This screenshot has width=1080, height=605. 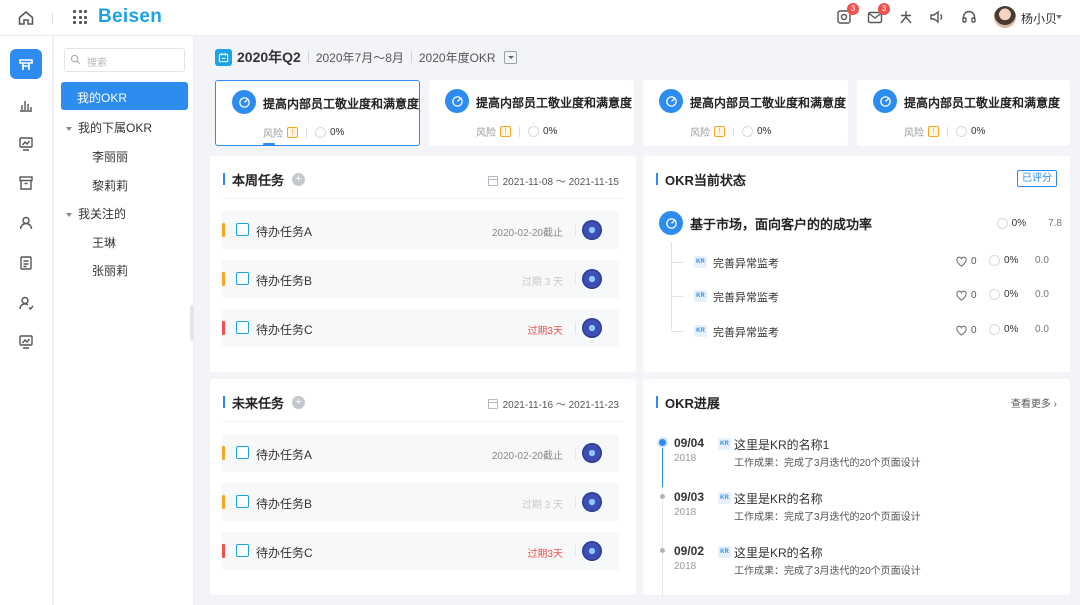 What do you see at coordinates (847, 14) in the screenshot?
I see `notification-icon: 3` at bounding box center [847, 14].